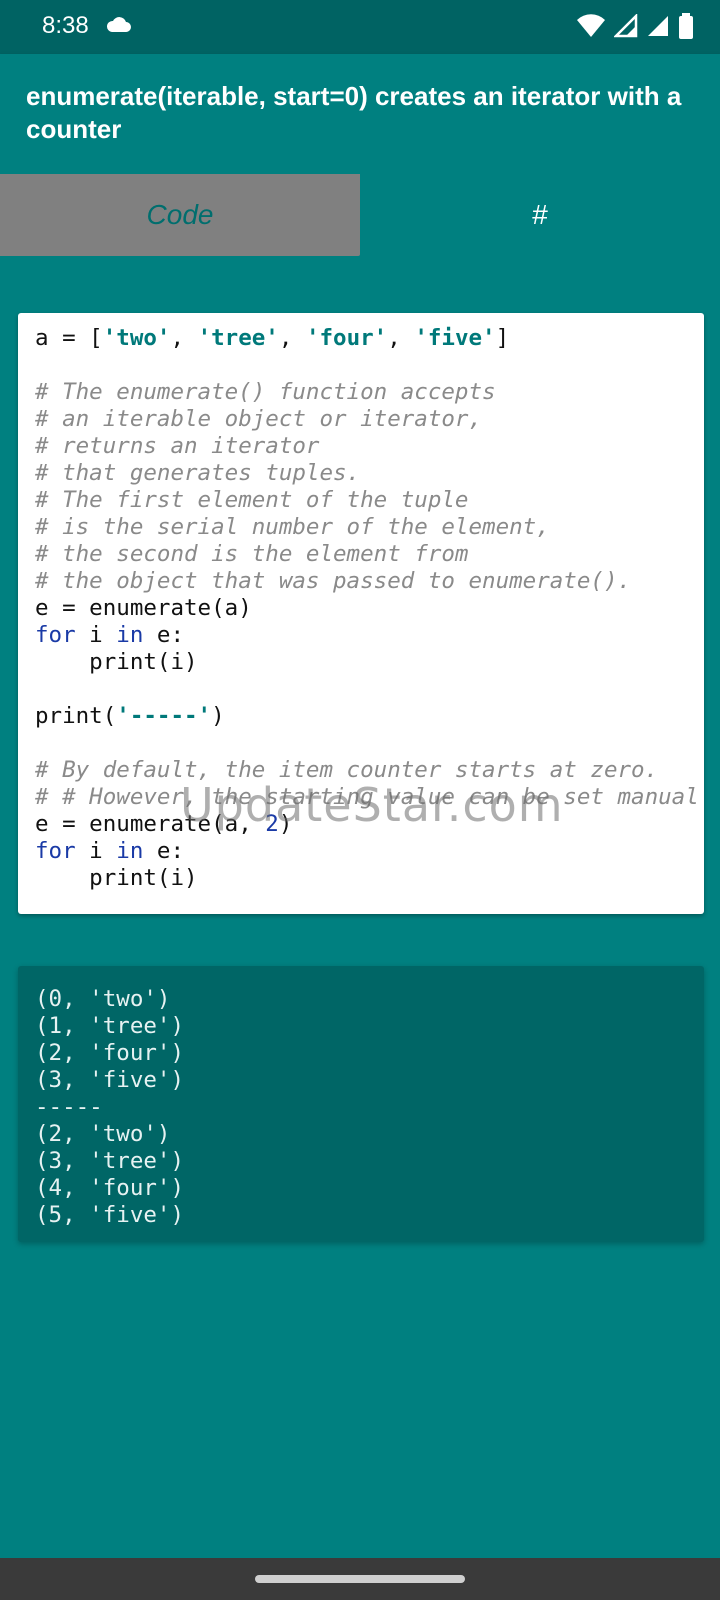 The width and height of the screenshot is (720, 1600). What do you see at coordinates (110, 1188) in the screenshot?
I see `output-line: (4, 'four')` at bounding box center [110, 1188].